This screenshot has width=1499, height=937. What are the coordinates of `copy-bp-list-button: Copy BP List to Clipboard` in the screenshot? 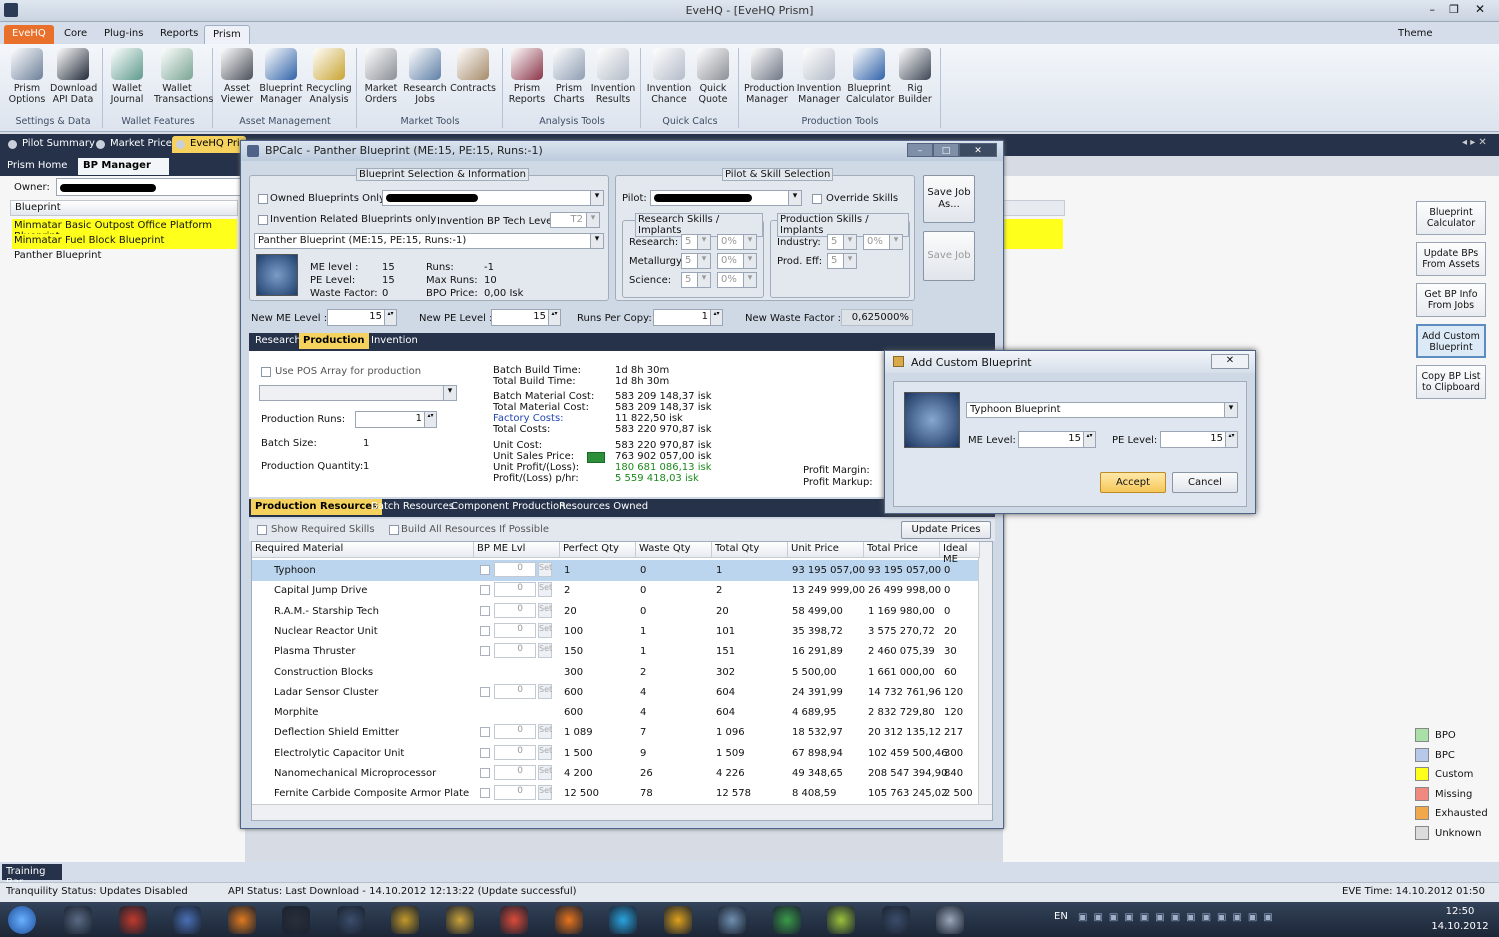 It's located at (1451, 382).